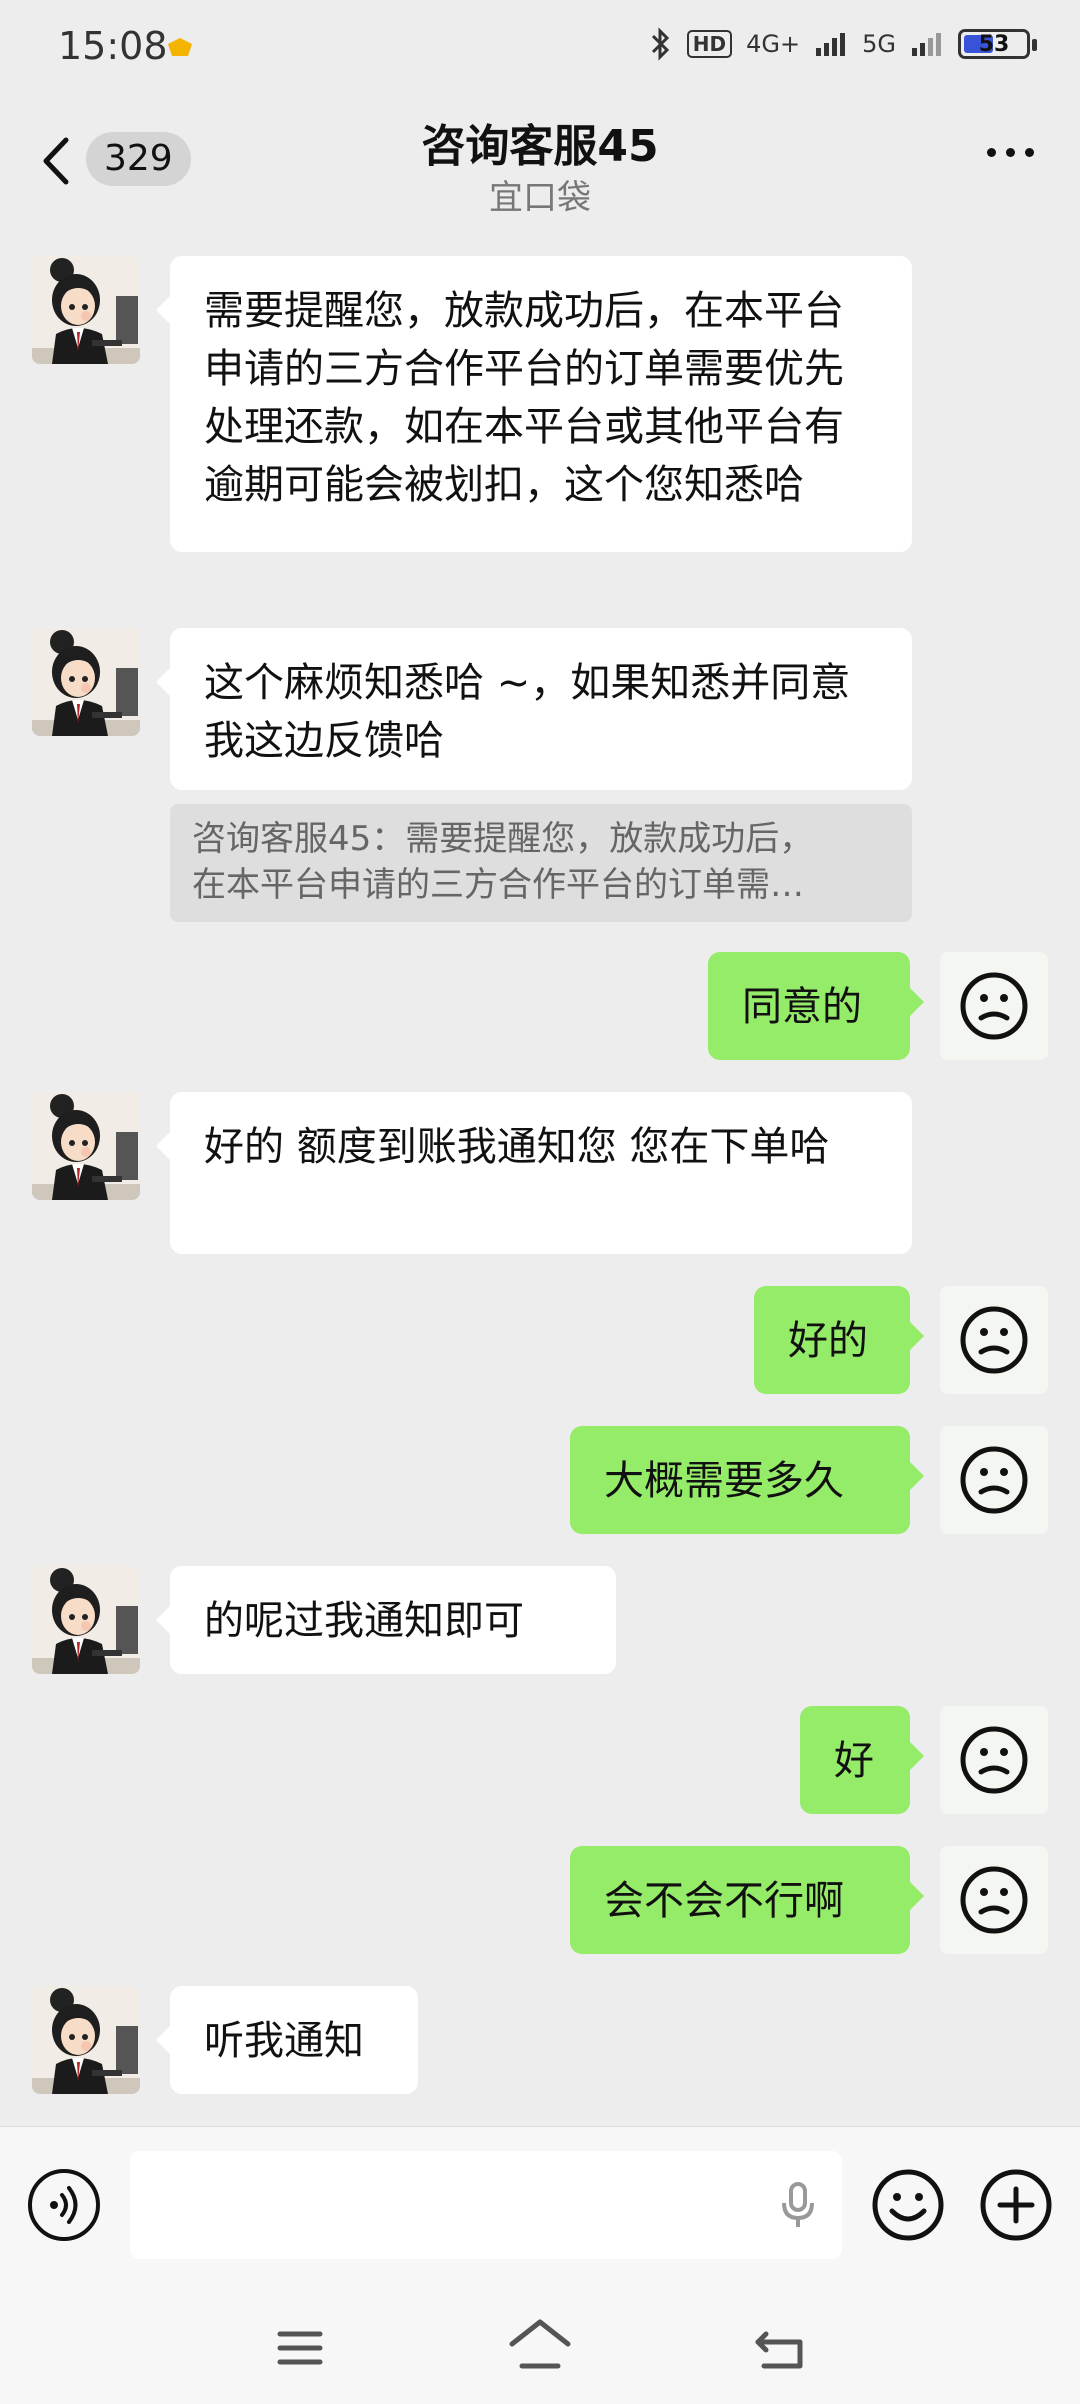 This screenshot has height=2404, width=1080. Describe the element at coordinates (831, 44) in the screenshot. I see `signal-bars-icon` at that location.